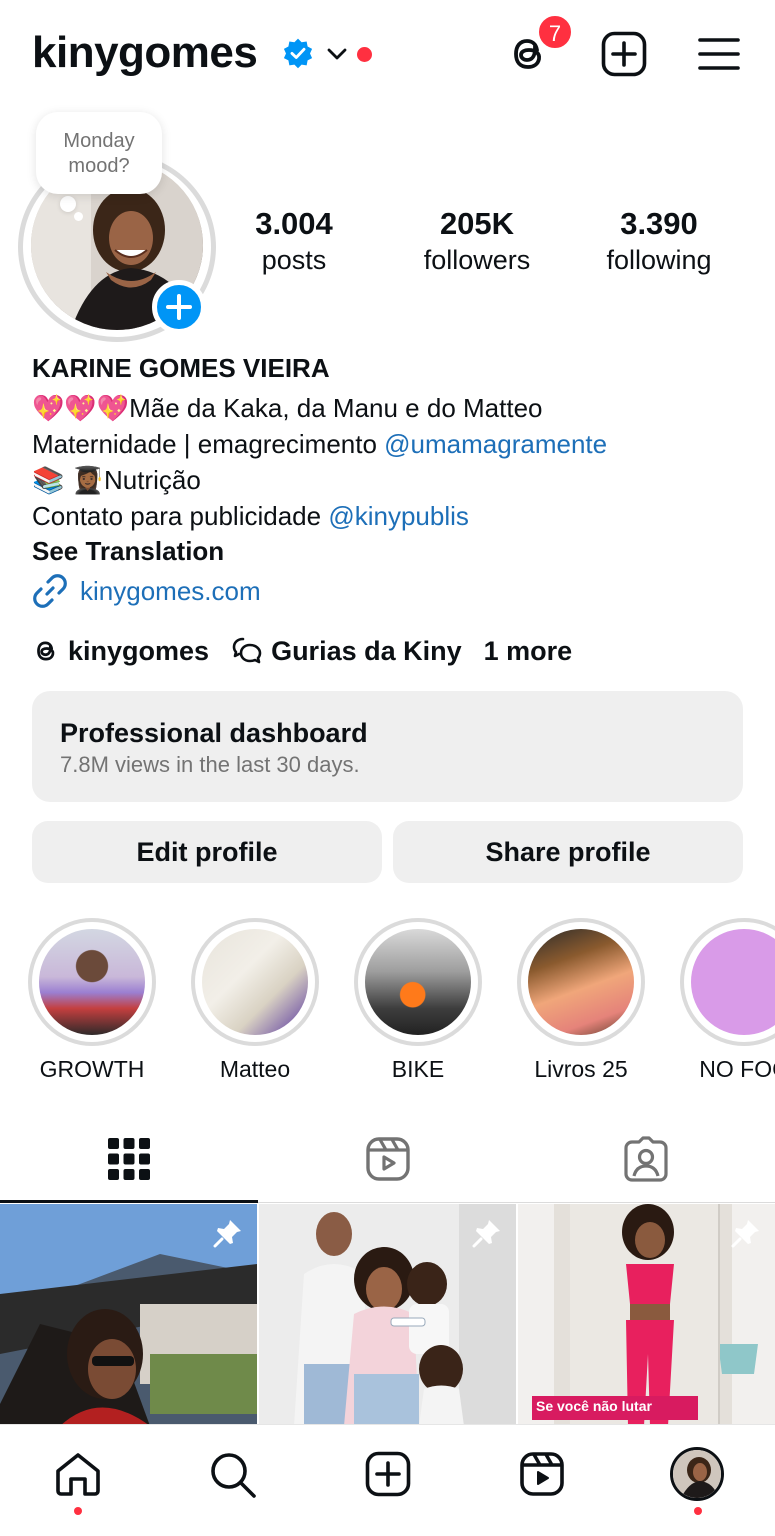  What do you see at coordinates (364, 54) in the screenshot?
I see `account-notification-dot` at bounding box center [364, 54].